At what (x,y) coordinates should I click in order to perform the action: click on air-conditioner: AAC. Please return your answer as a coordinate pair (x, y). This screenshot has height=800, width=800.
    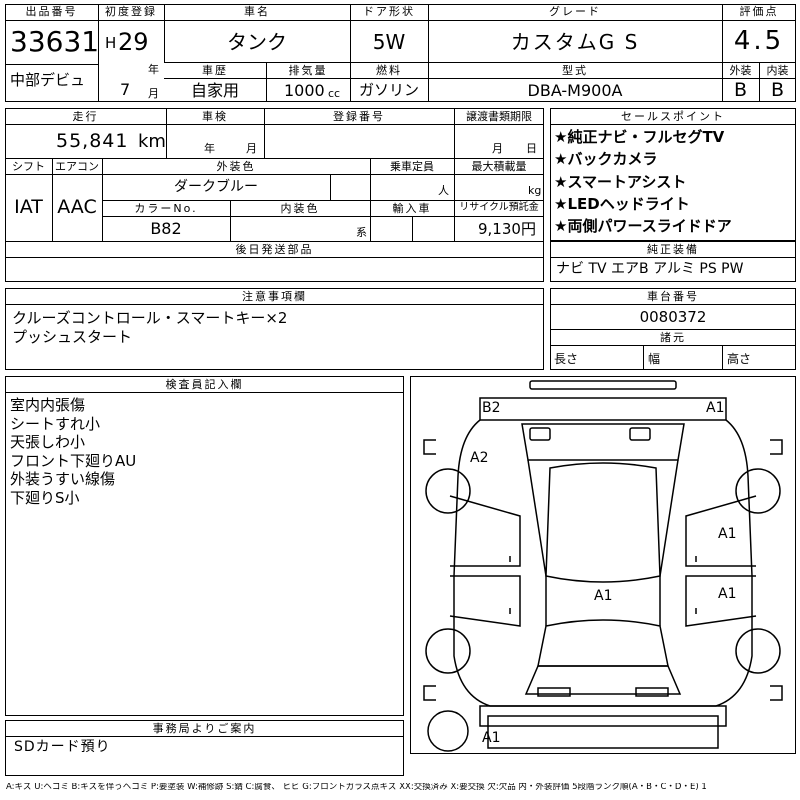
    Looking at the image, I should click on (77, 207).